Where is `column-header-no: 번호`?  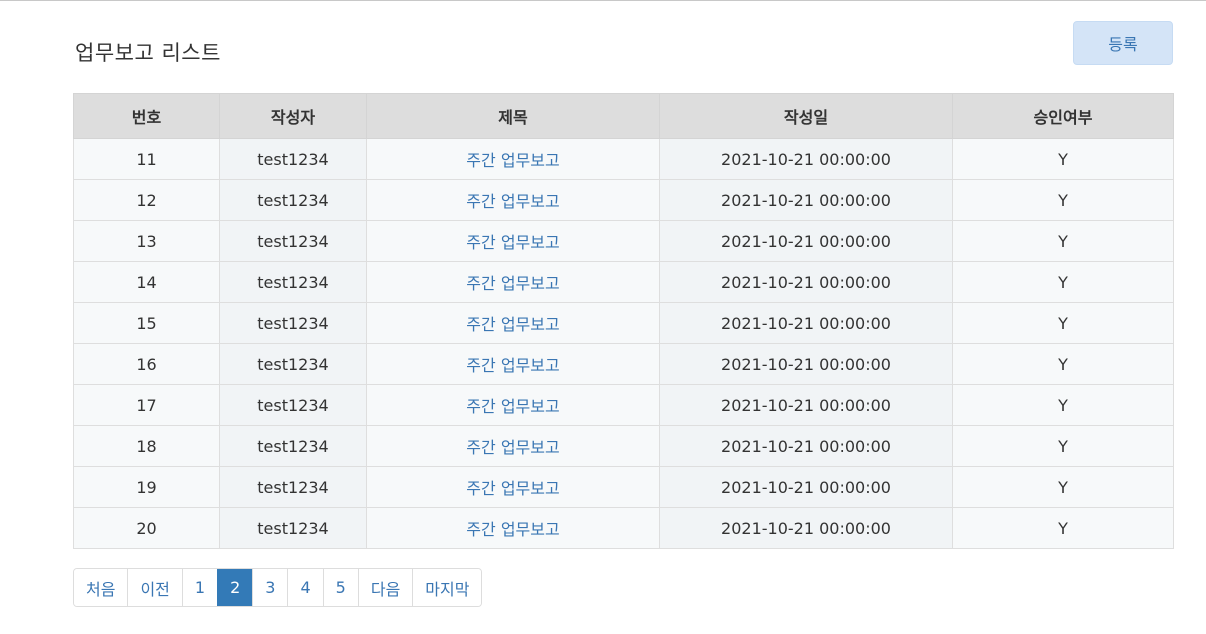
column-header-no: 번호 is located at coordinates (146, 116).